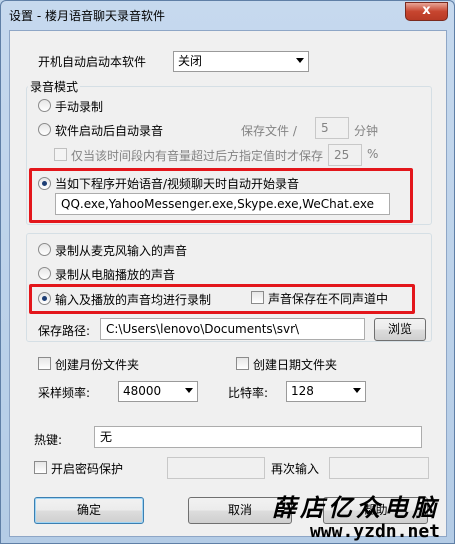 This screenshot has width=455, height=544. Describe the element at coordinates (44, 183) in the screenshot. I see `program-trigger-radio` at that location.